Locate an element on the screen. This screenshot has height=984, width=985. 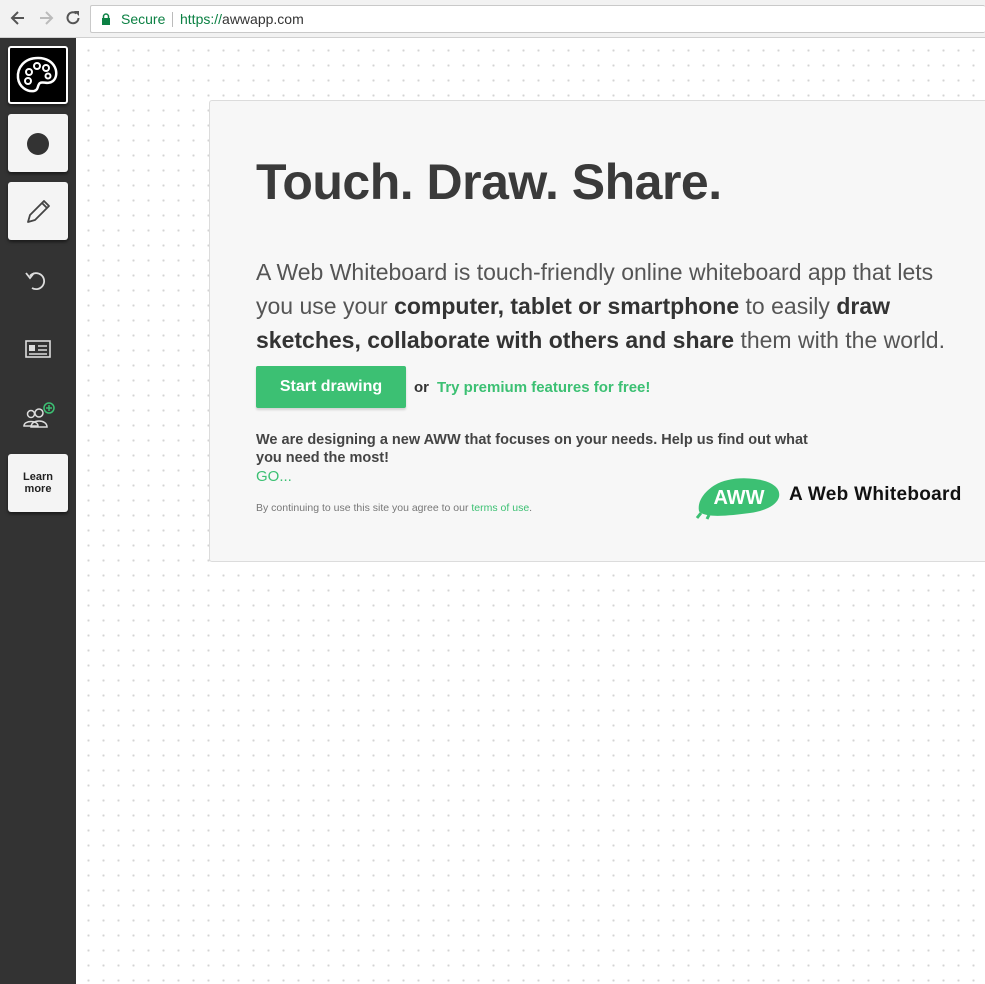
url-scheme: https:// is located at coordinates (201, 19).